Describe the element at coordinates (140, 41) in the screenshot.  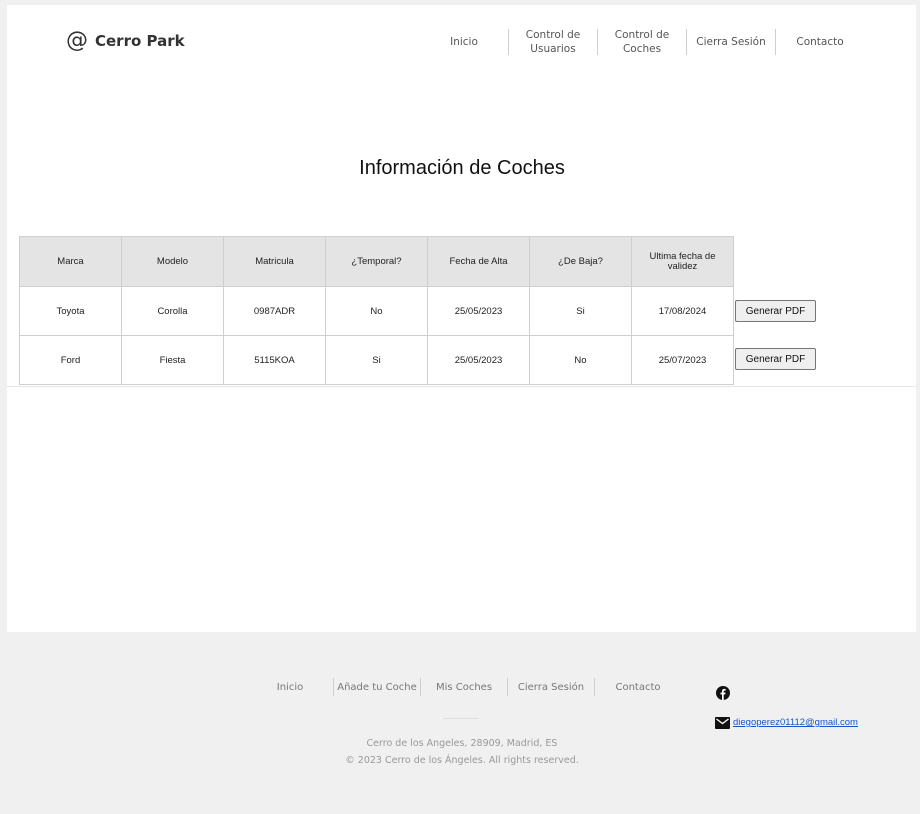
I see `brand-name: Cerro Park` at that location.